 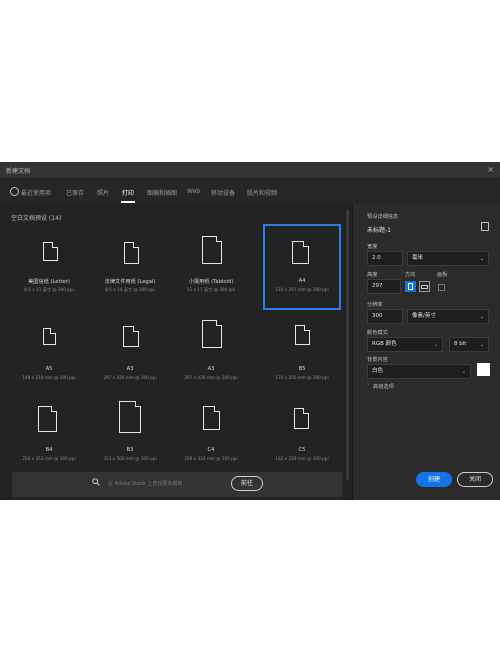 What do you see at coordinates (372, 247) in the screenshot?
I see `width-label: 宽度` at bounding box center [372, 247].